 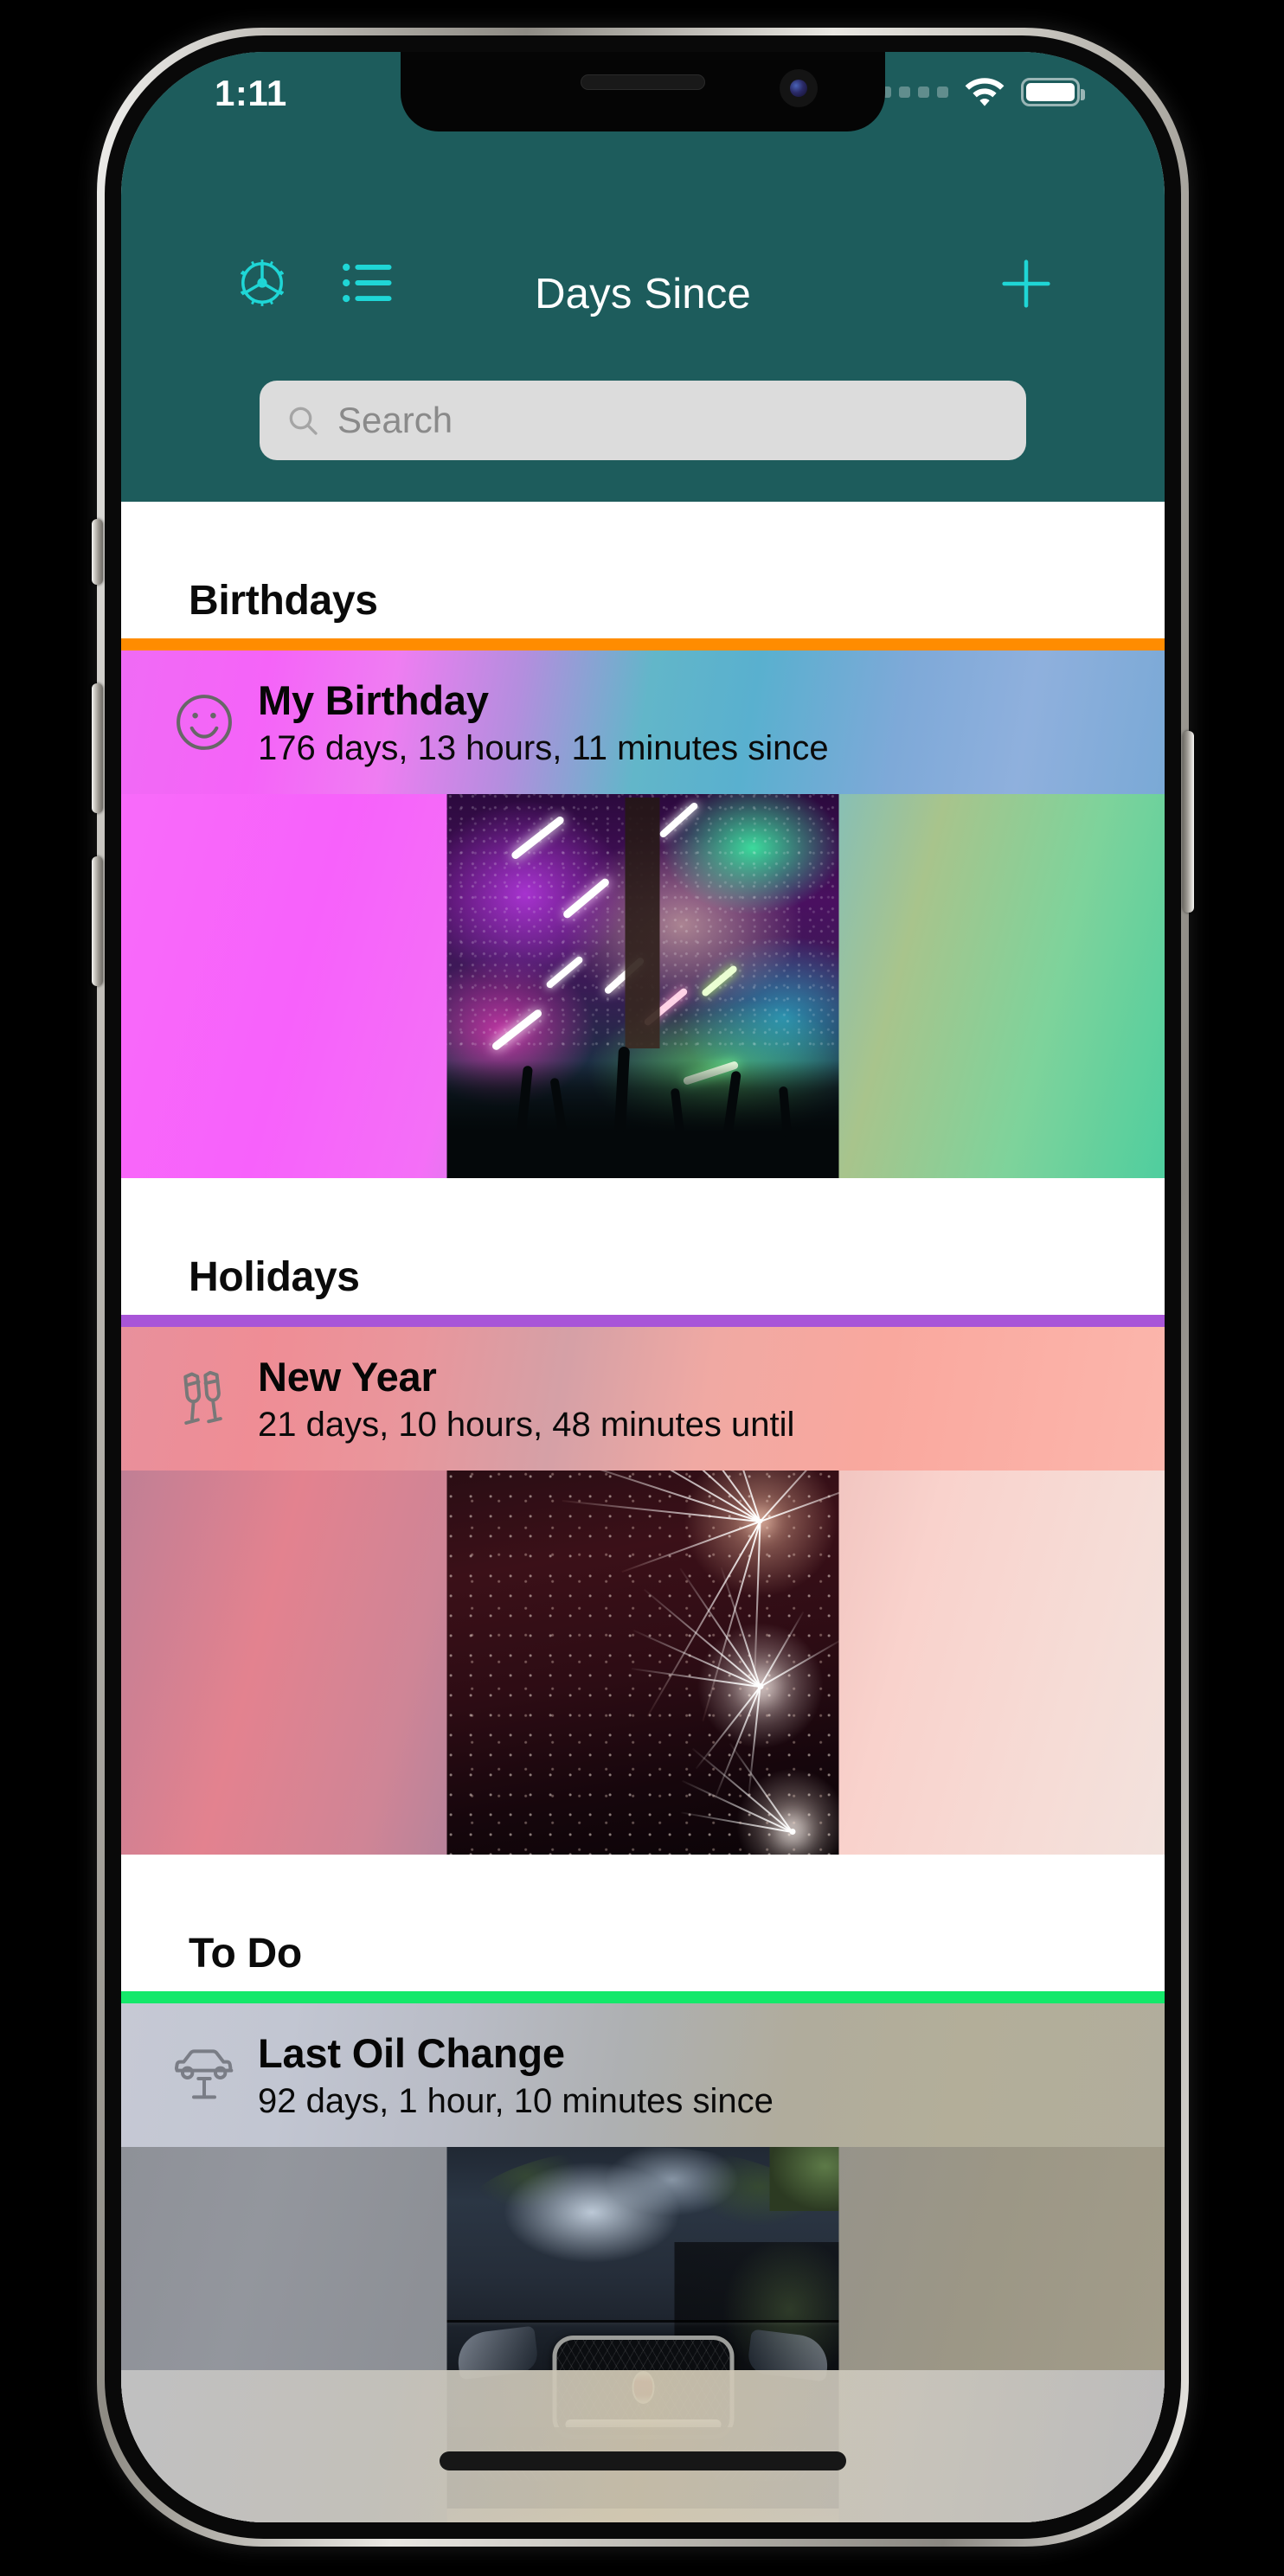 I want to click on status-indicators, so click(x=982, y=91).